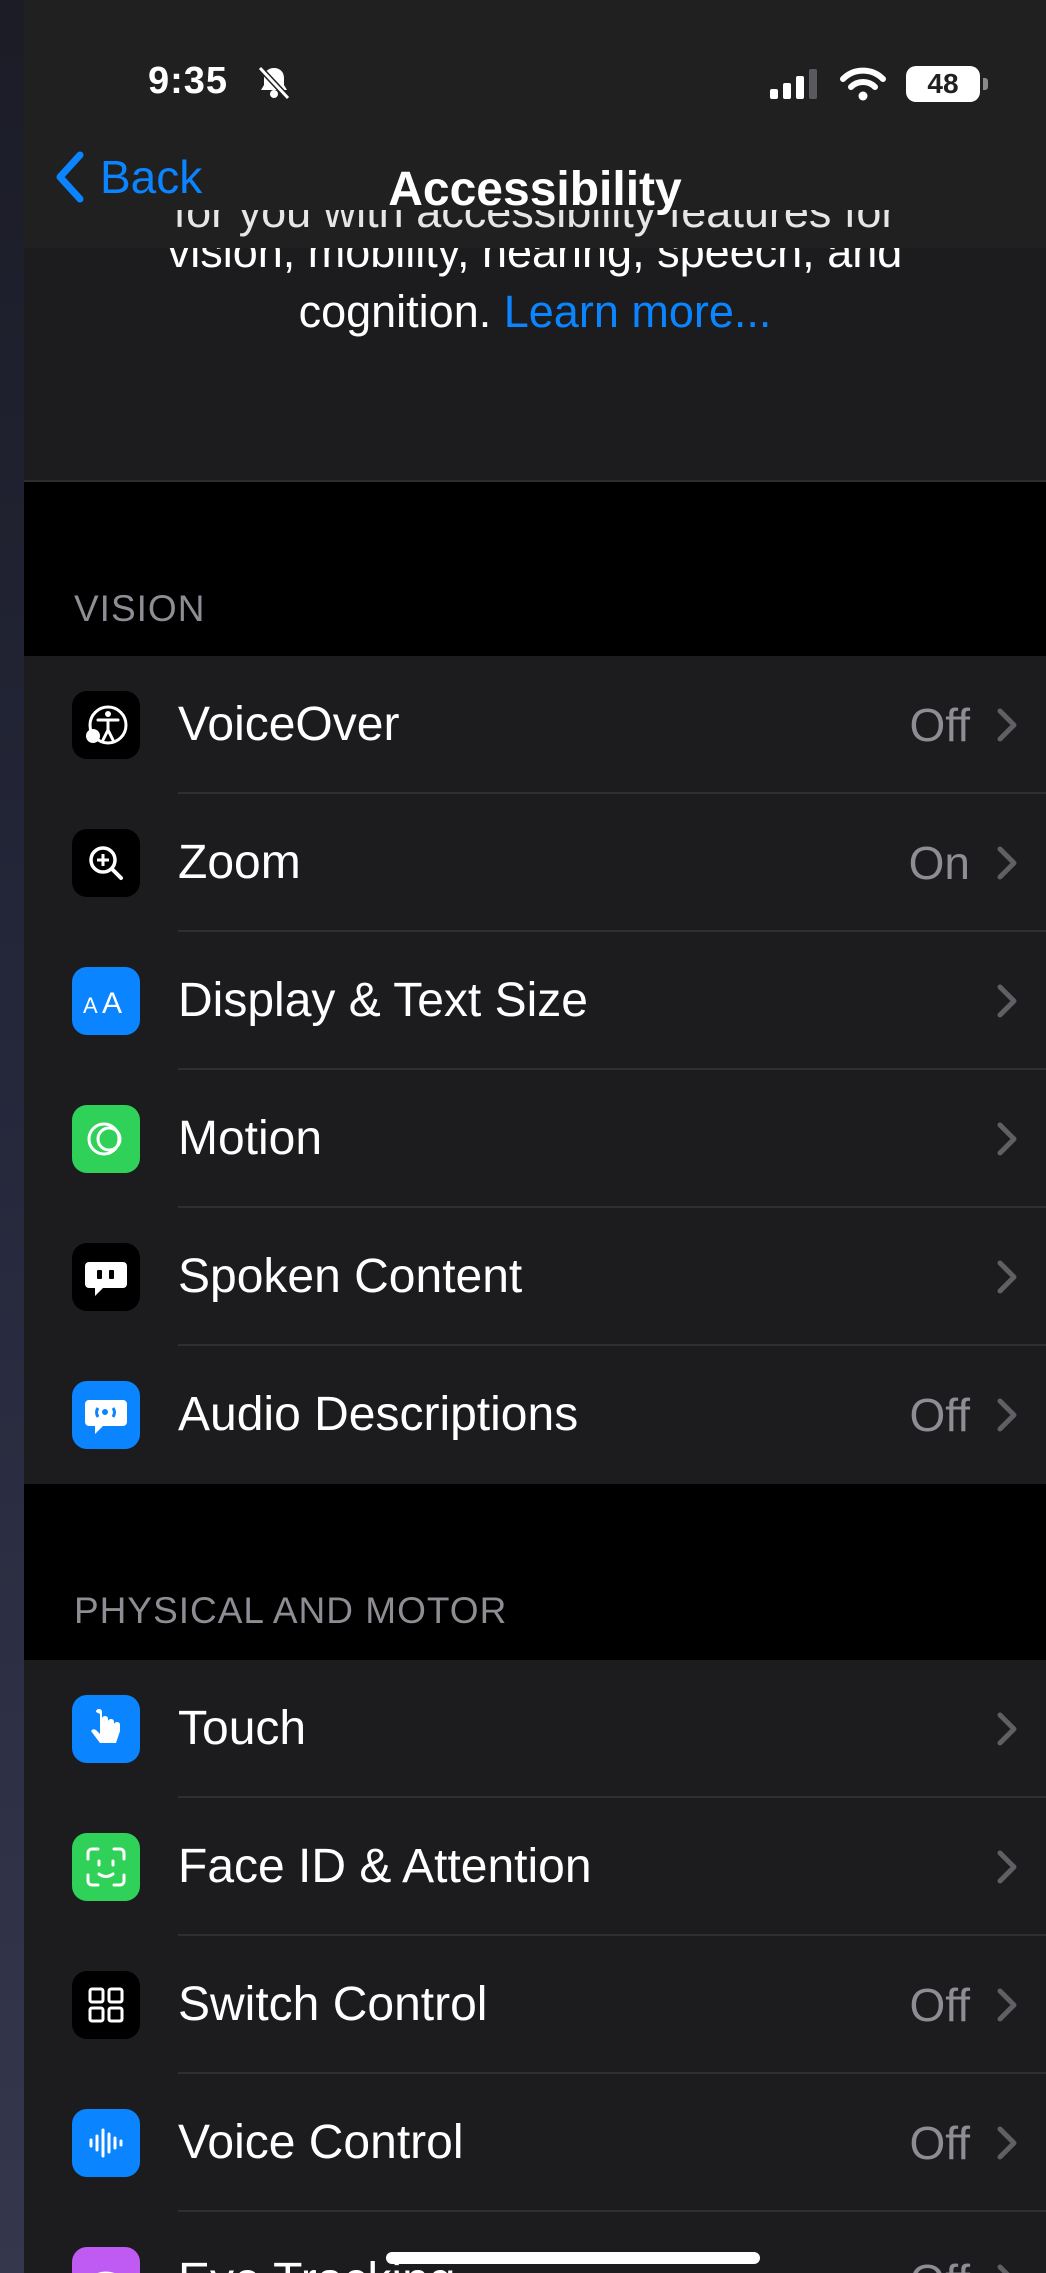  What do you see at coordinates (383, 1000) in the screenshot?
I see `row-label: Display & Text Size` at bounding box center [383, 1000].